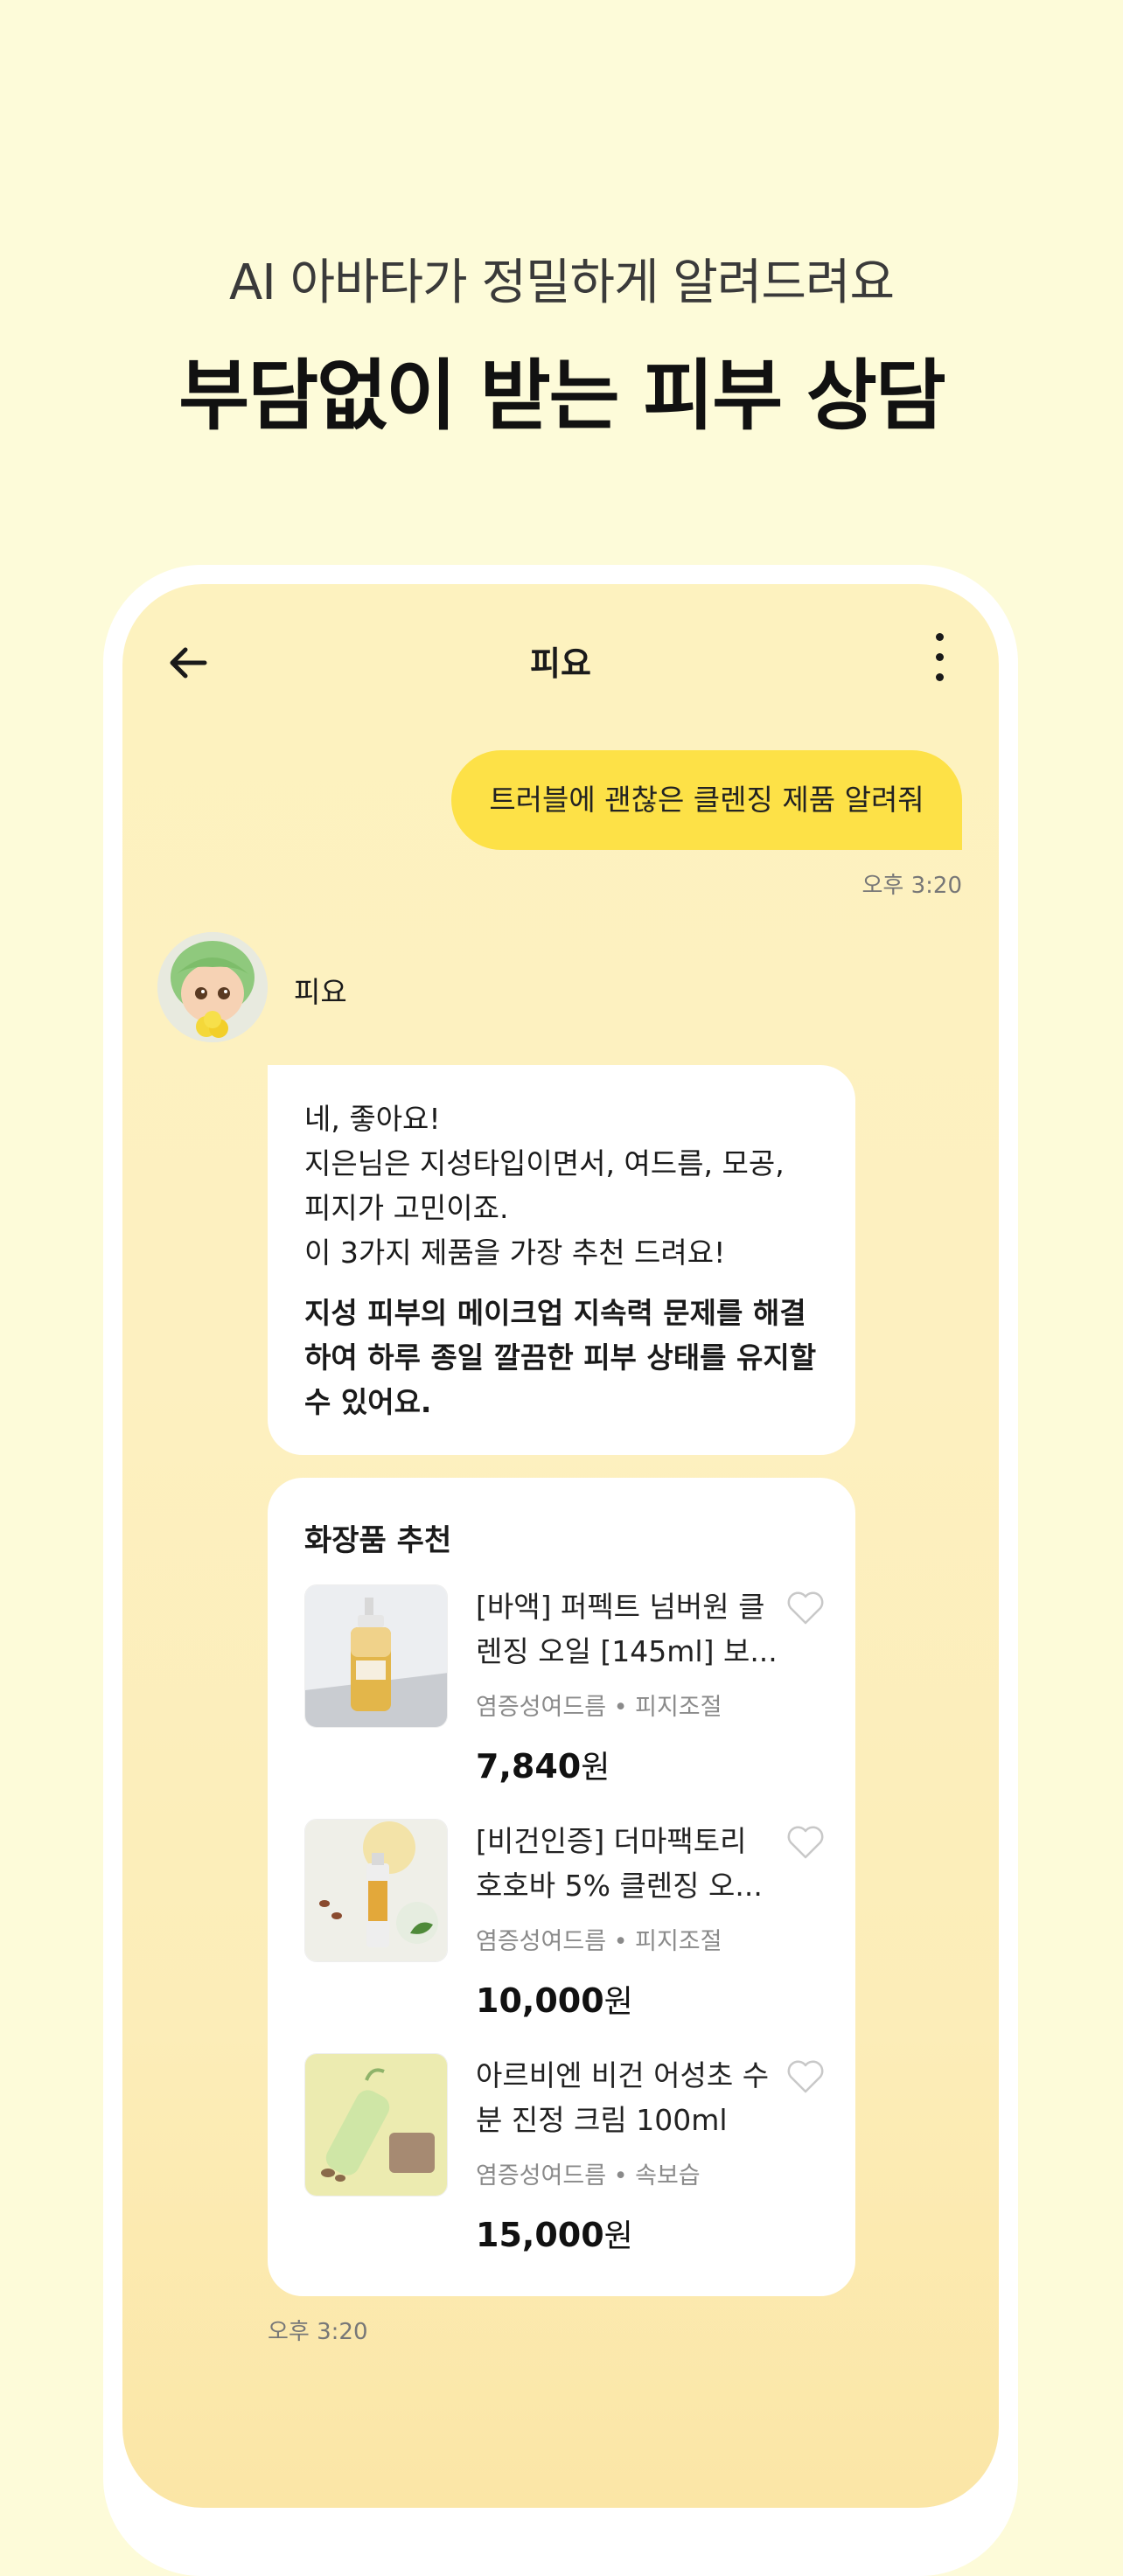  Describe the element at coordinates (940, 637) in the screenshot. I see `more-vertical-icon` at that location.